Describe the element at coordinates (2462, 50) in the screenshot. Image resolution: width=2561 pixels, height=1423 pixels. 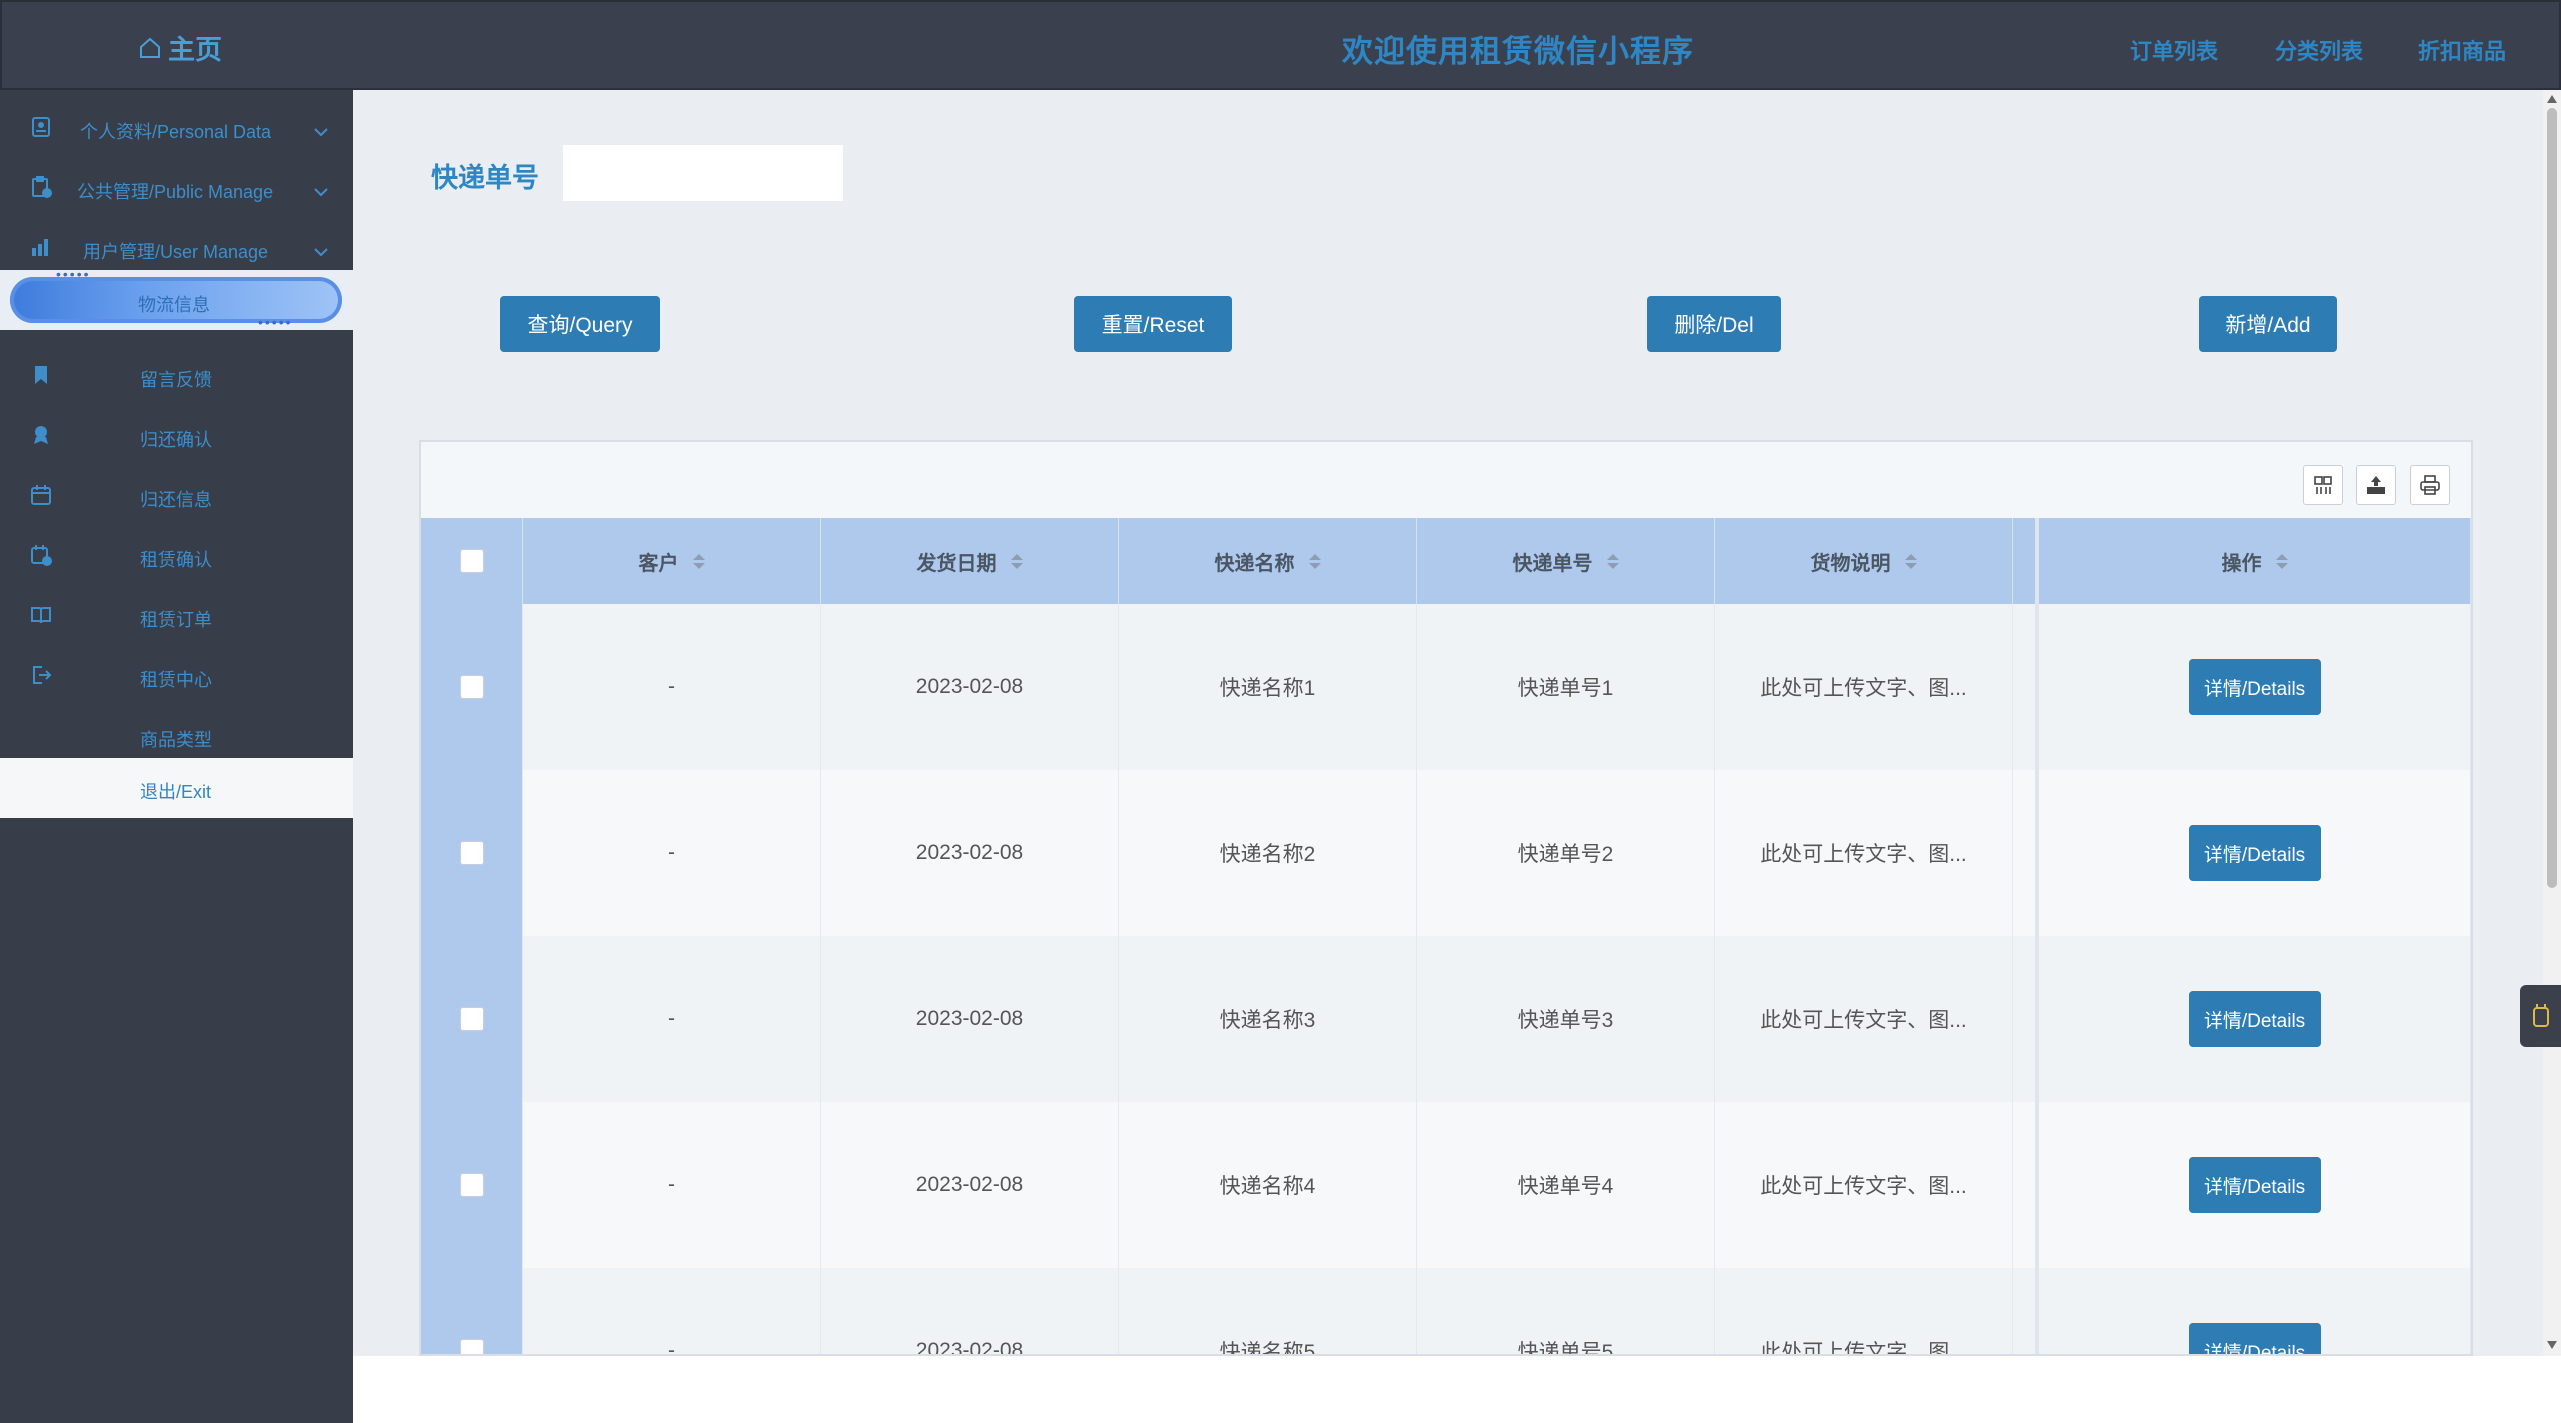
I see `nav-discount-goods: 折扣商品` at that location.